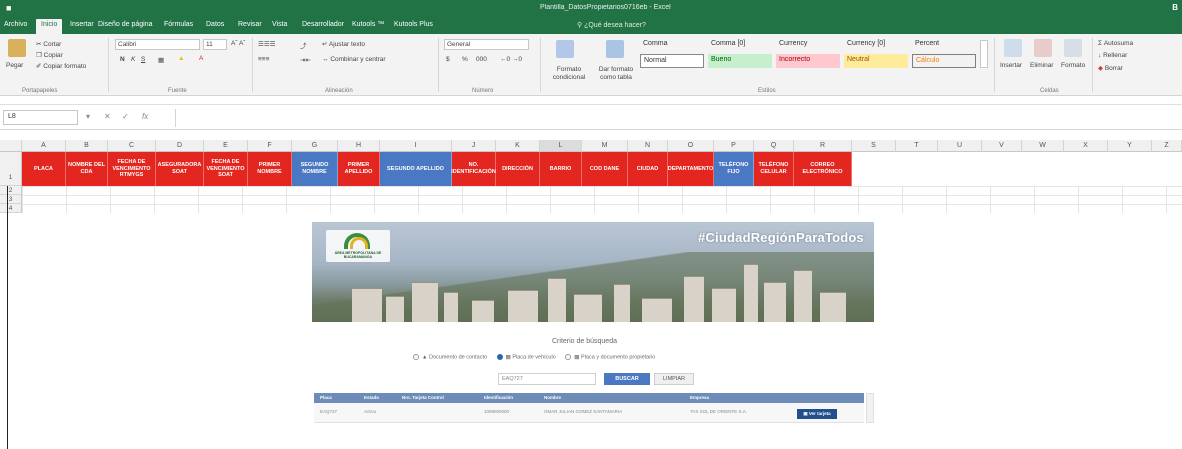  I want to click on cancel-formula-icon: ✕, so click(107, 116).